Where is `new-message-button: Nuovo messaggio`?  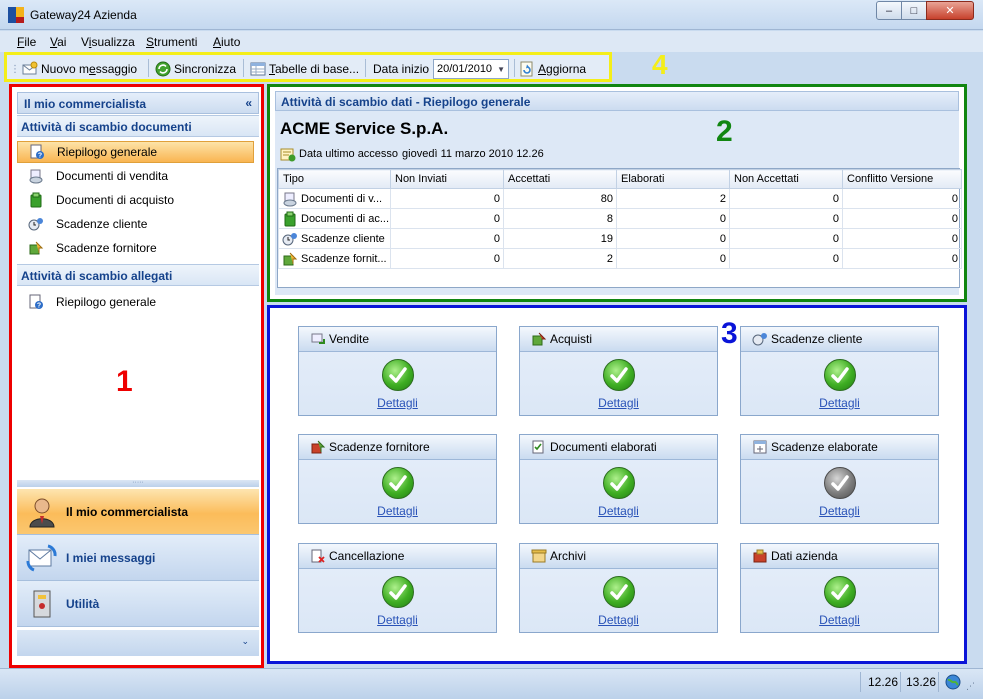
new-message-button: Nuovo messaggio is located at coordinates (79, 69).